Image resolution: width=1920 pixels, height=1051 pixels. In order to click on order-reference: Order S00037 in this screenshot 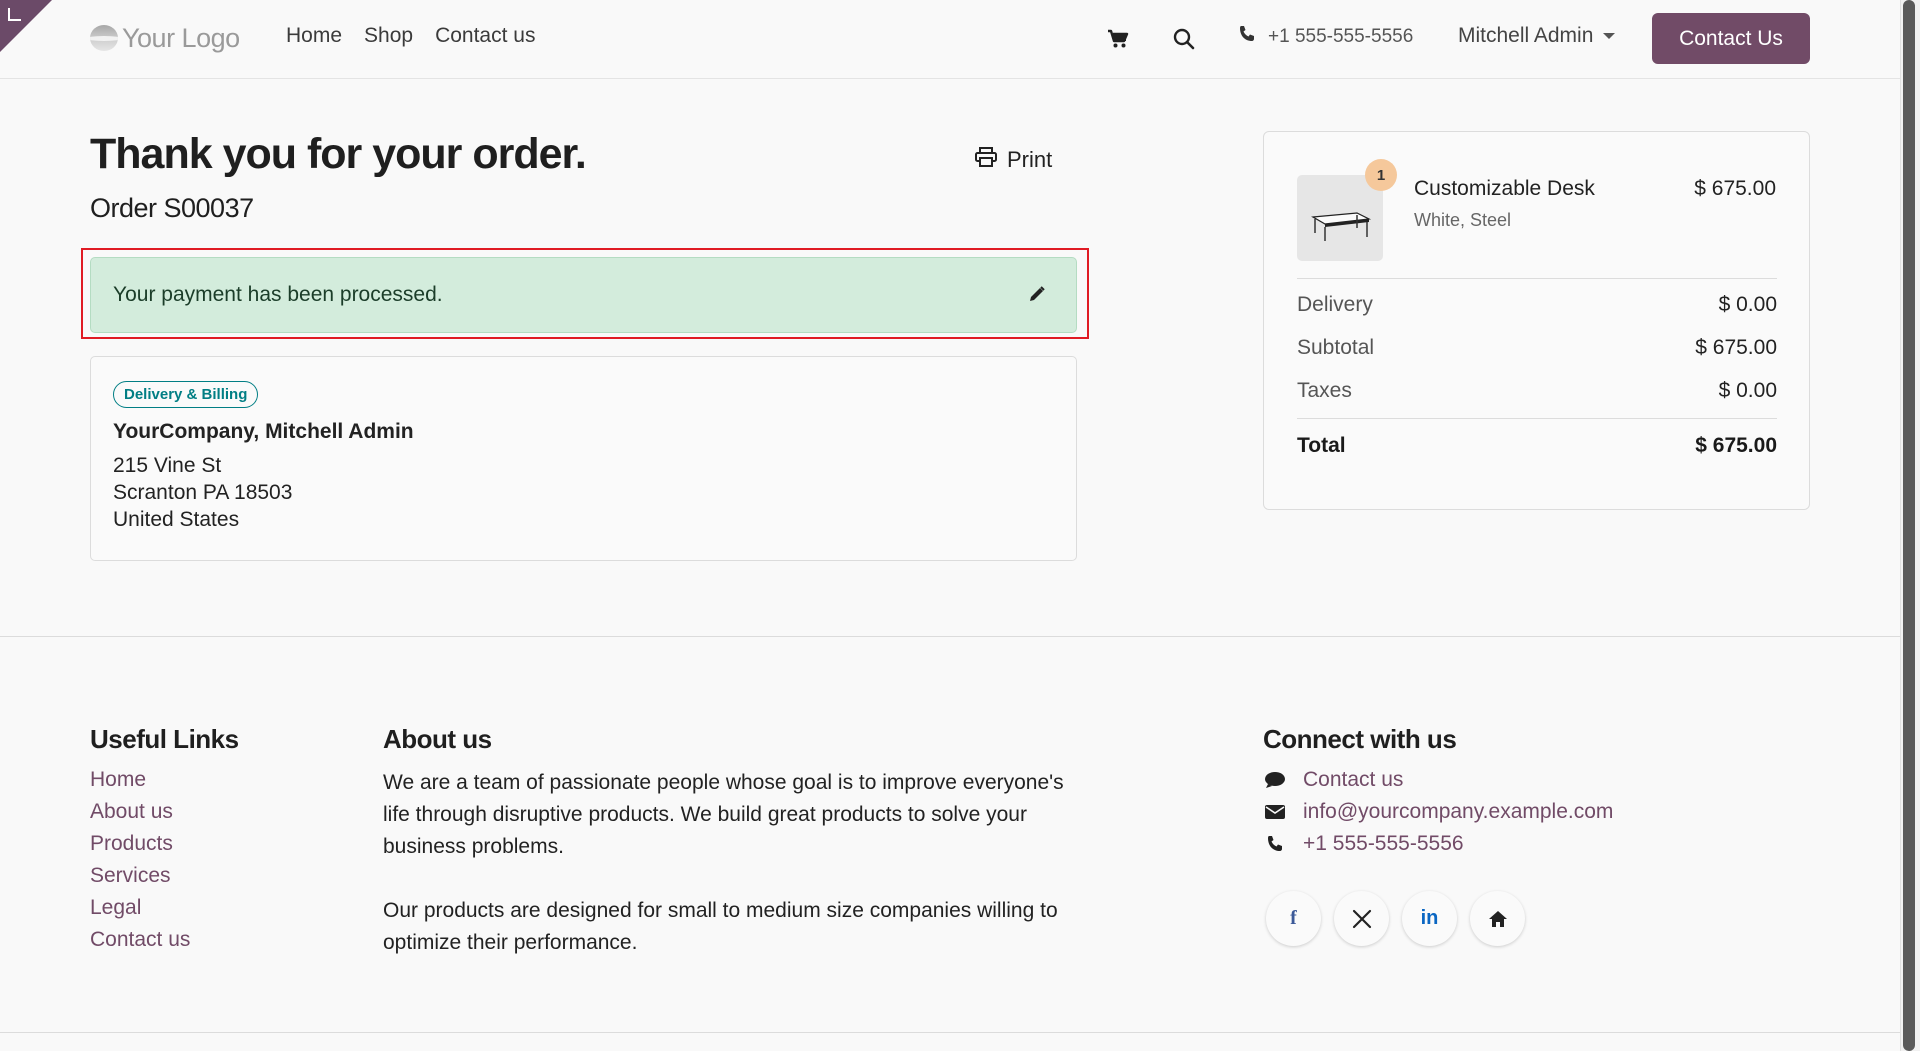, I will do `click(172, 208)`.